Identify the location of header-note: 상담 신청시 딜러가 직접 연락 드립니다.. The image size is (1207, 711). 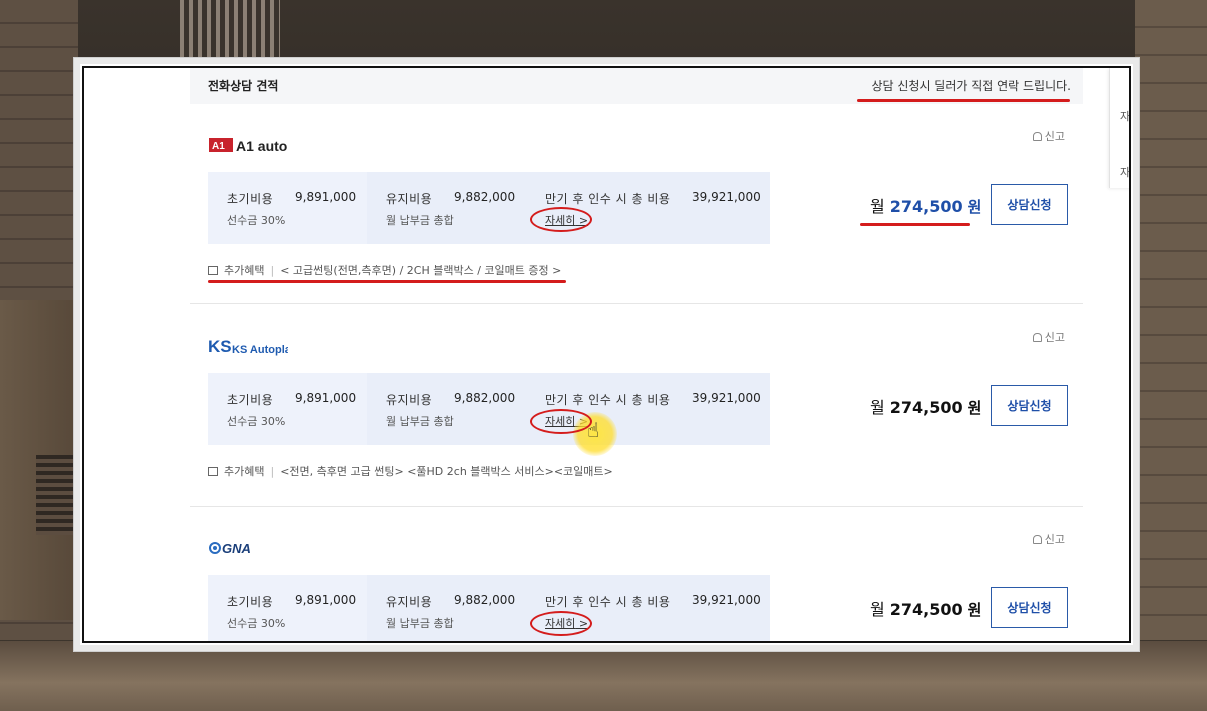
(971, 86).